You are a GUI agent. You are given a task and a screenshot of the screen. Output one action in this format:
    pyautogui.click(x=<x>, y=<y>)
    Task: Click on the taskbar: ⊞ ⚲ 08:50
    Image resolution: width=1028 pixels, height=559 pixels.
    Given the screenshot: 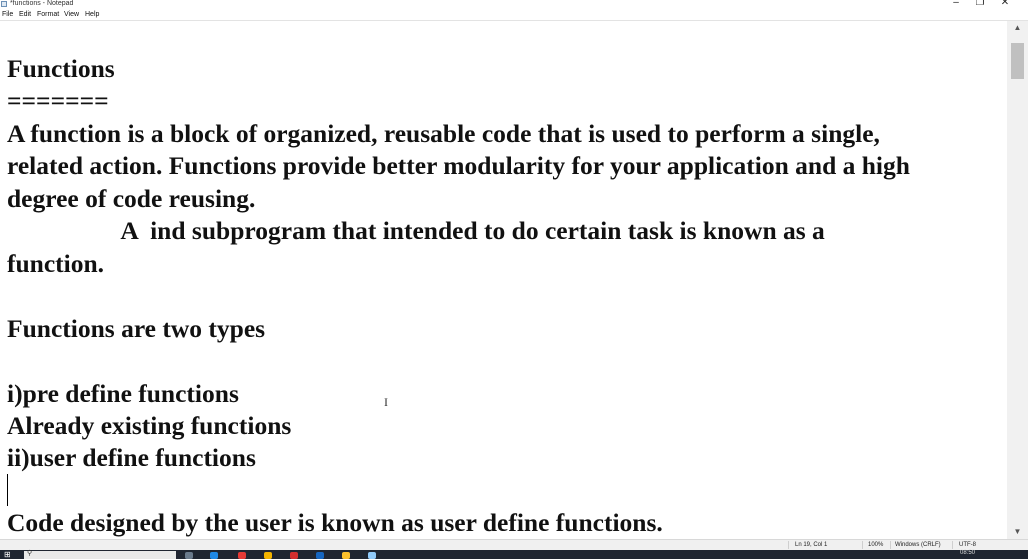 What is the action you would take?
    pyautogui.click(x=514, y=554)
    